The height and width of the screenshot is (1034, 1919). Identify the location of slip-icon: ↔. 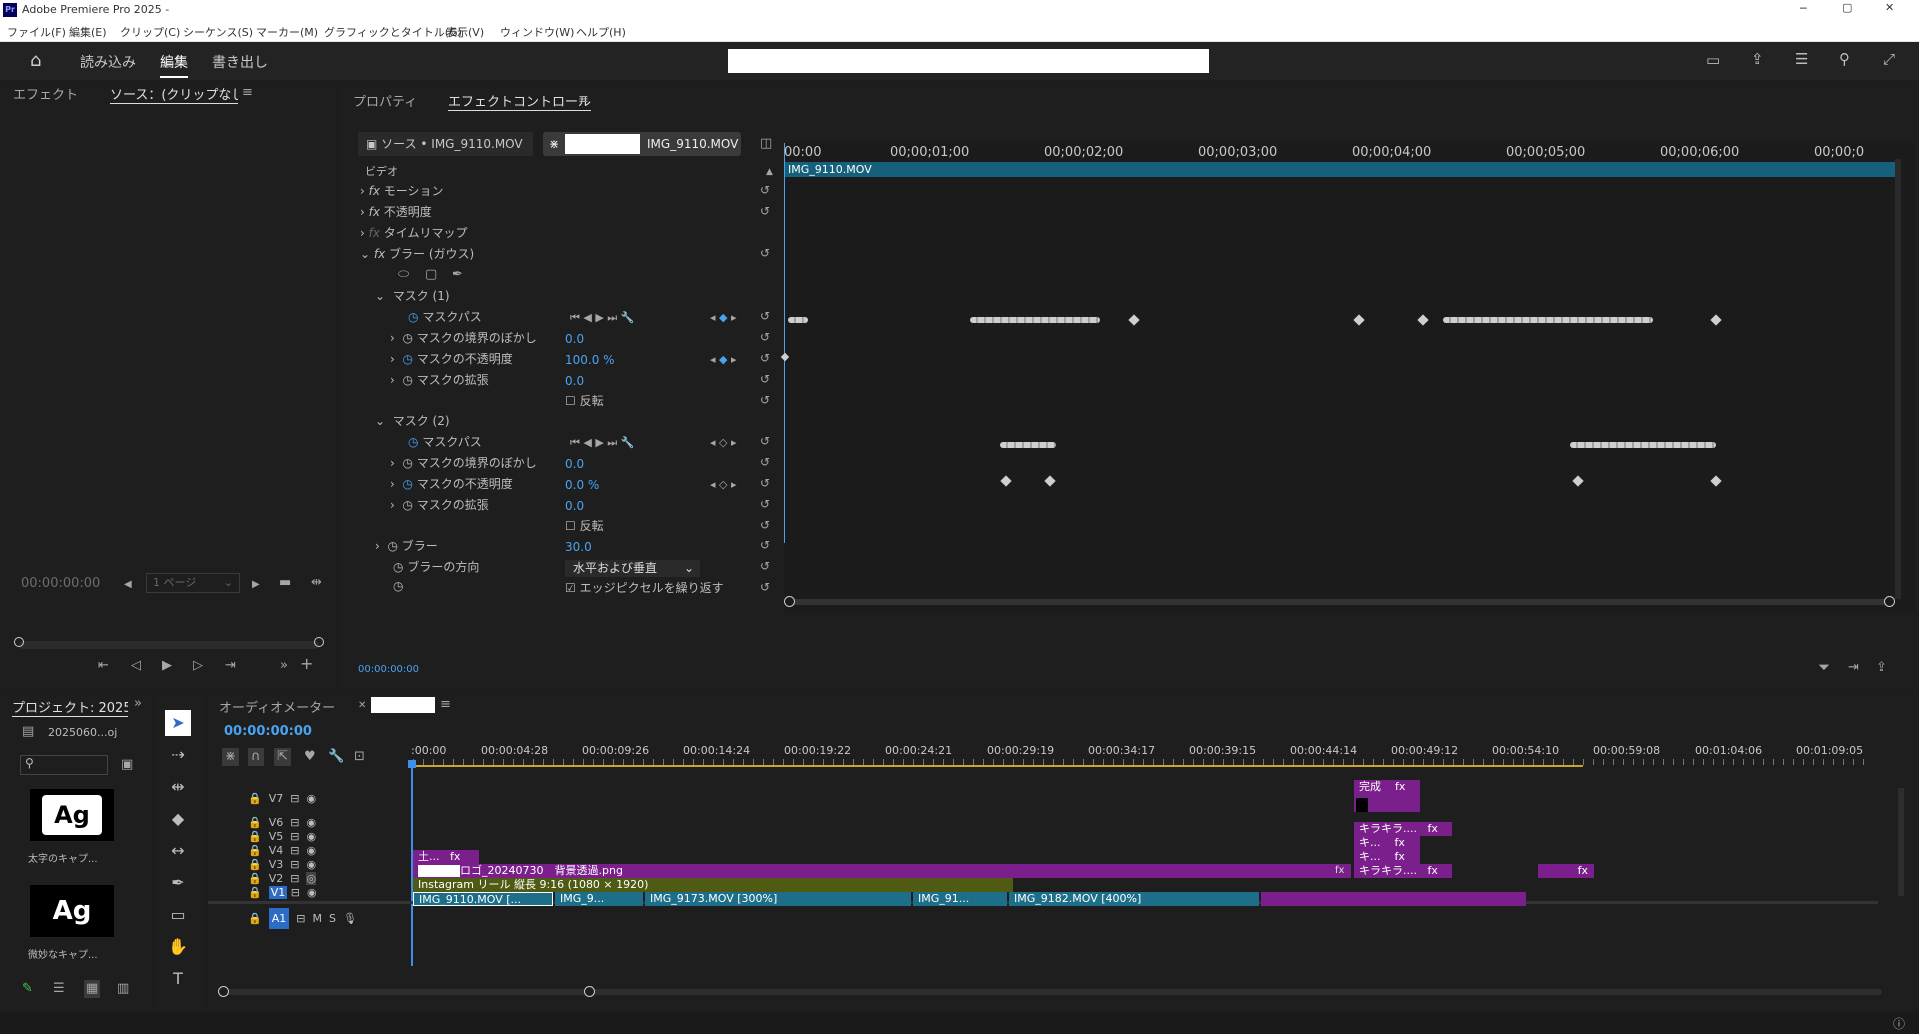
(178, 851).